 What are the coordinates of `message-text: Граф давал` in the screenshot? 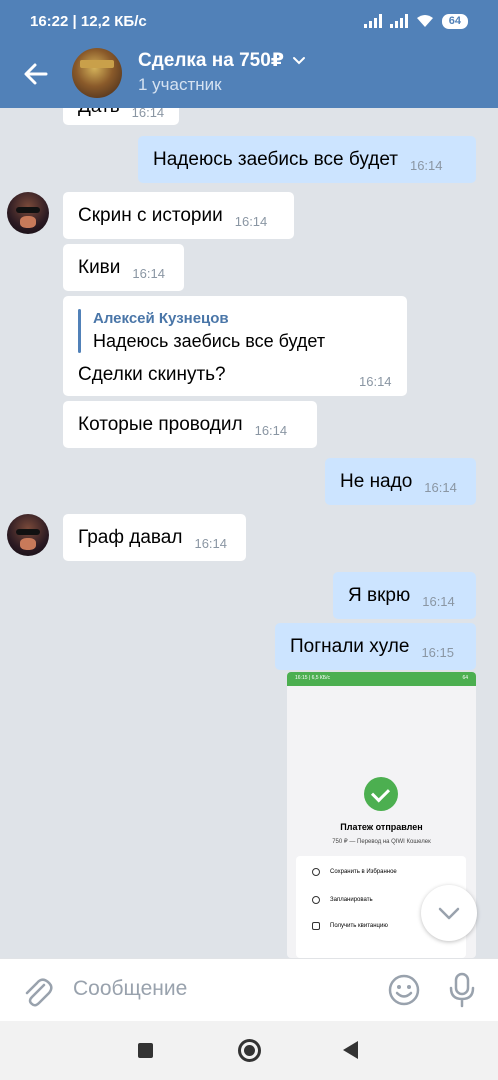 It's located at (130, 537).